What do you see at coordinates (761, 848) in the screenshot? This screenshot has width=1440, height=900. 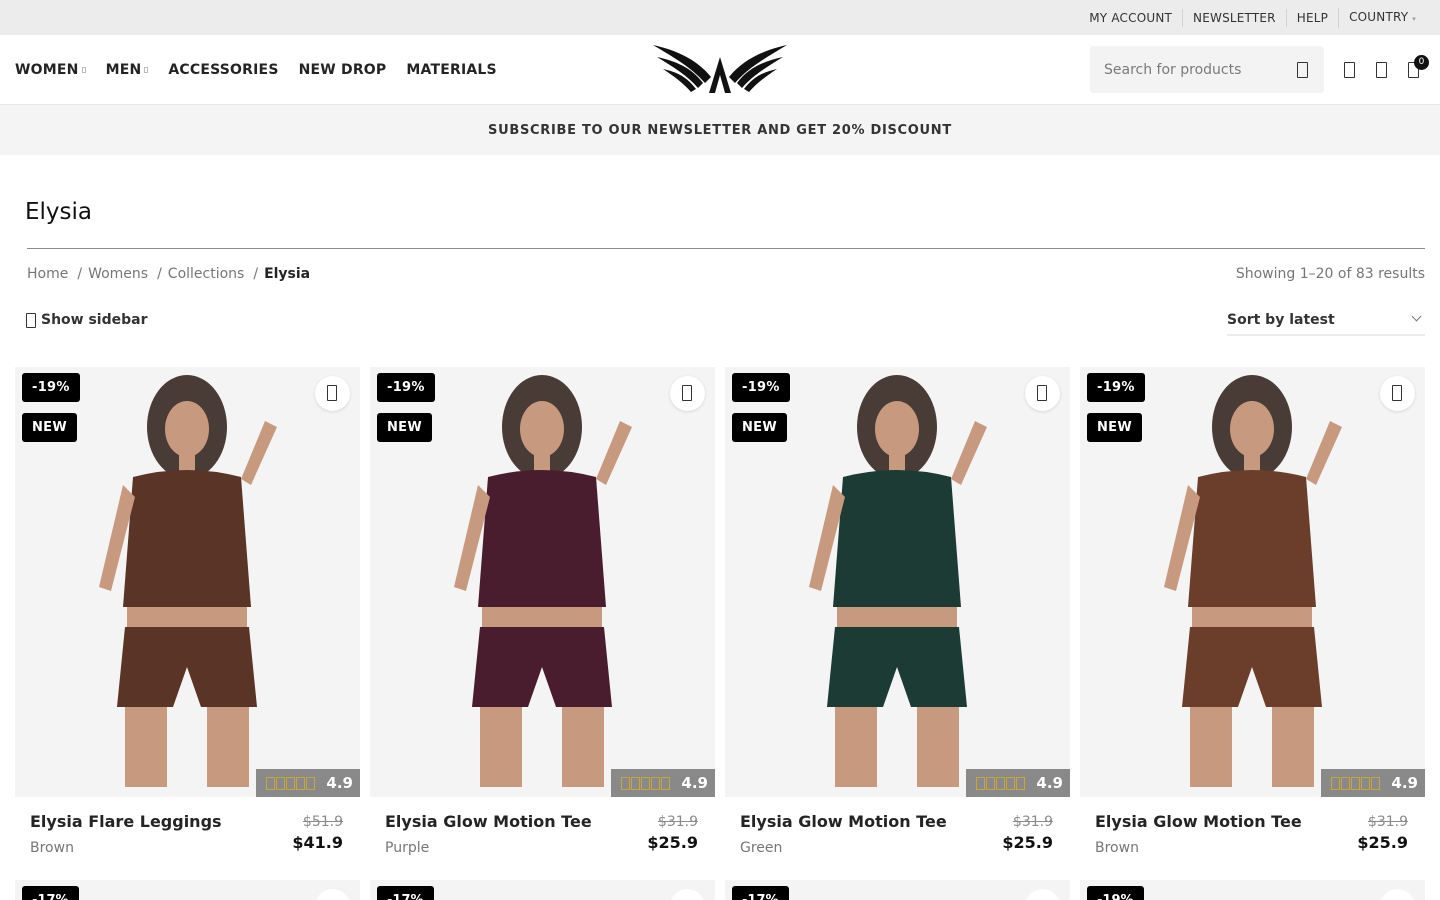 I see `product-color: Green` at bounding box center [761, 848].